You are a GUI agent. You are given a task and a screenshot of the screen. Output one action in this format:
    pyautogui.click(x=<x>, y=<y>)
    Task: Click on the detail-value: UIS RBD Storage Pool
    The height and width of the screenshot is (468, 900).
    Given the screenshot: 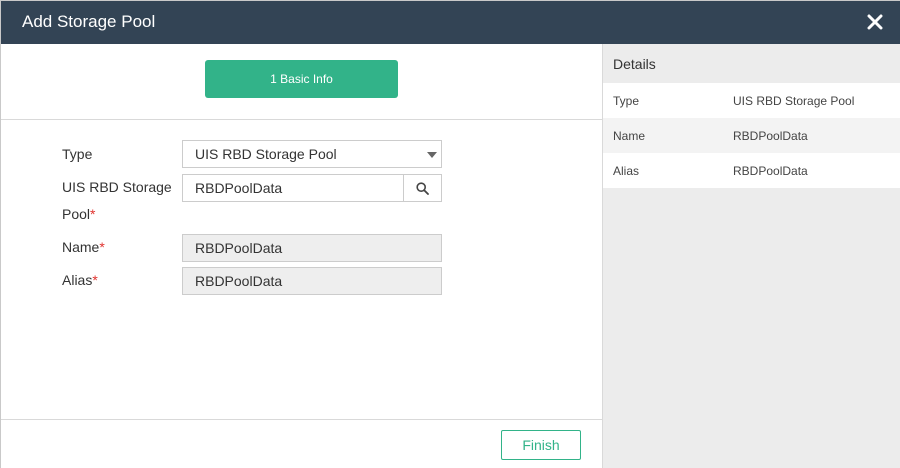 What is the action you would take?
    pyautogui.click(x=794, y=101)
    